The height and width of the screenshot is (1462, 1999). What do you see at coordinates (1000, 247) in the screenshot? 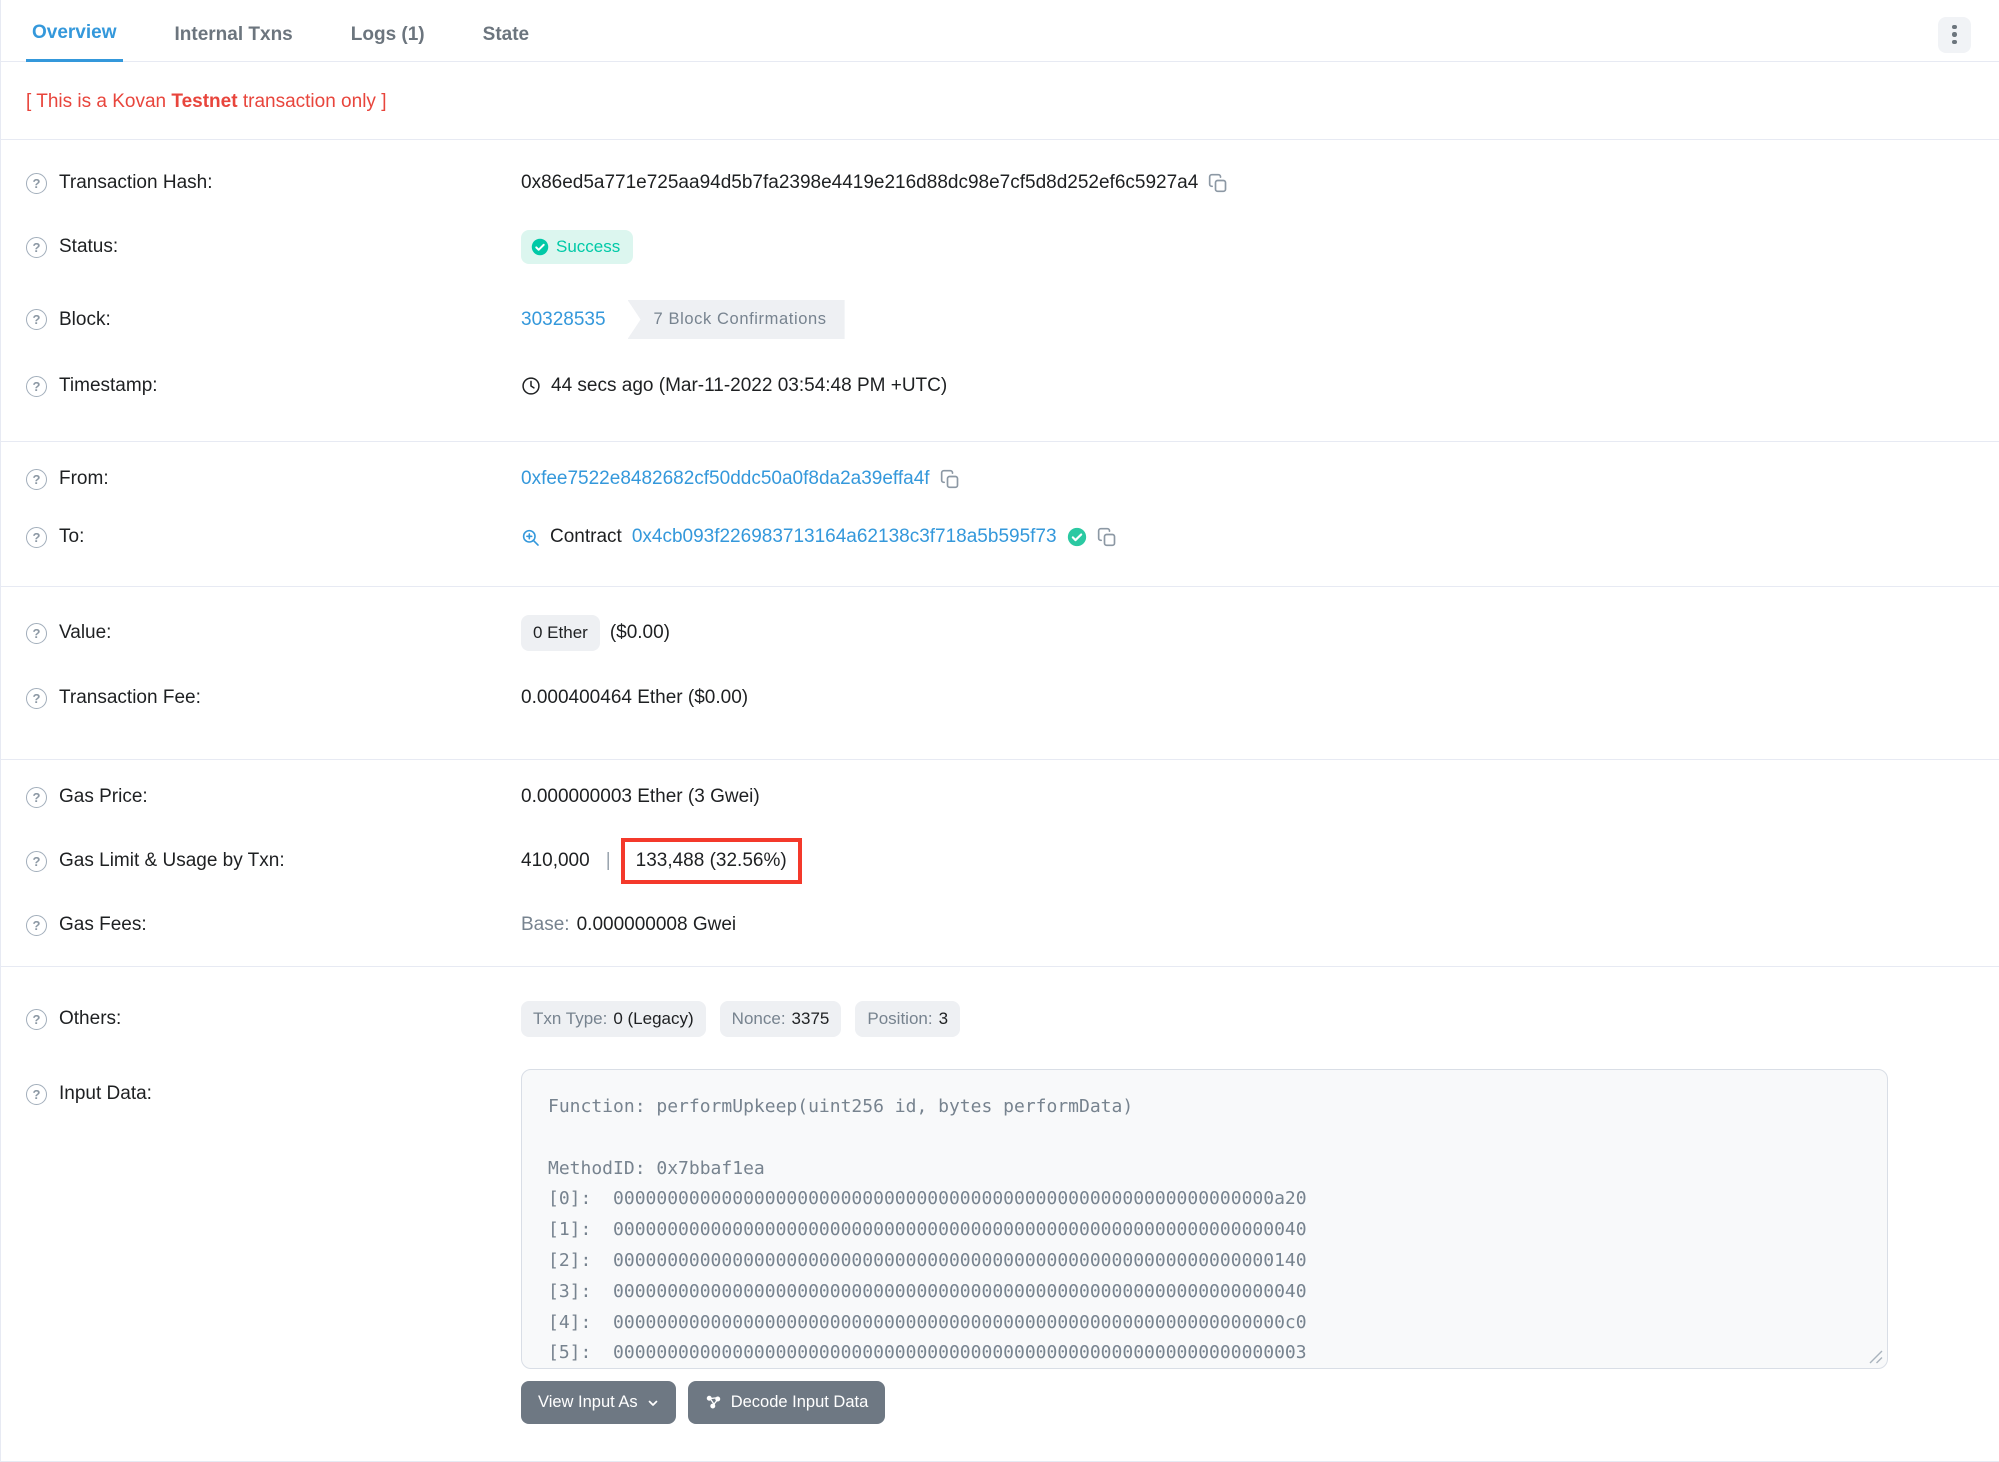
I see `row-status: ? Status: Success` at bounding box center [1000, 247].